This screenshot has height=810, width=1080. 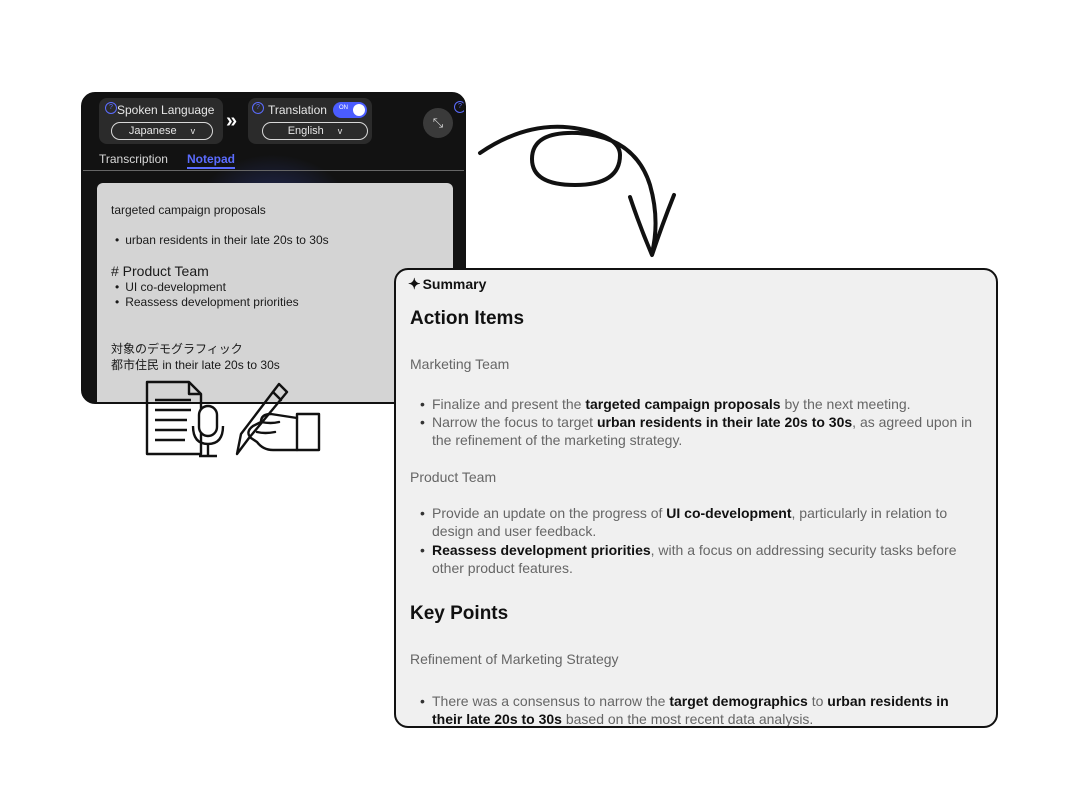 What do you see at coordinates (729, 513) in the screenshot?
I see `bold-text: UI co-development` at bounding box center [729, 513].